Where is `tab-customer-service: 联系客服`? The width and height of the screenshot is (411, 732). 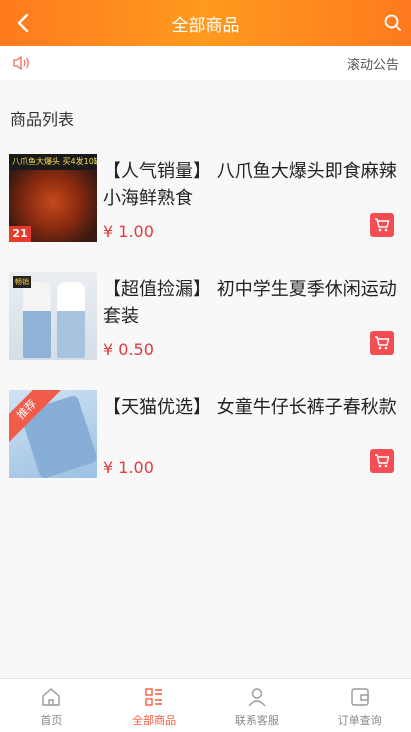
tab-customer-service: 联系客服 is located at coordinates (257, 705).